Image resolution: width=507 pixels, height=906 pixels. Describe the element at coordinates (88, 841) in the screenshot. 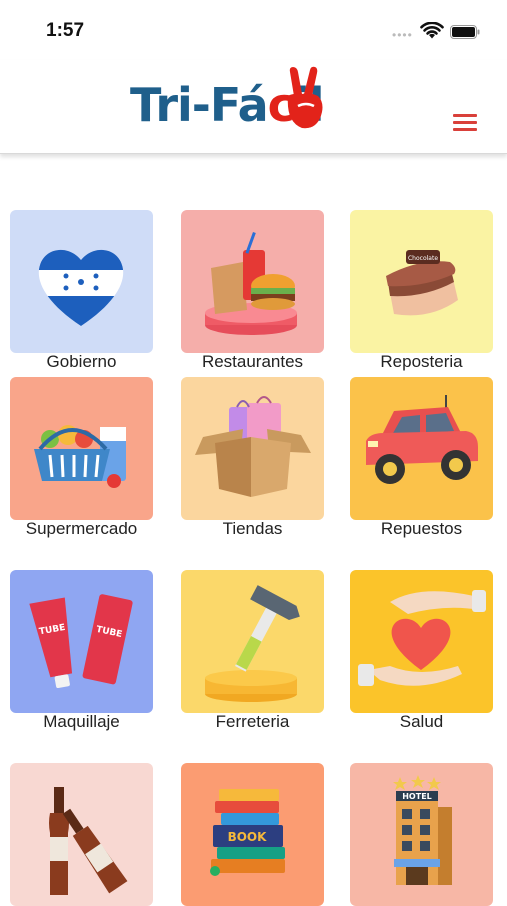

I see `wine-bottles-icon` at that location.